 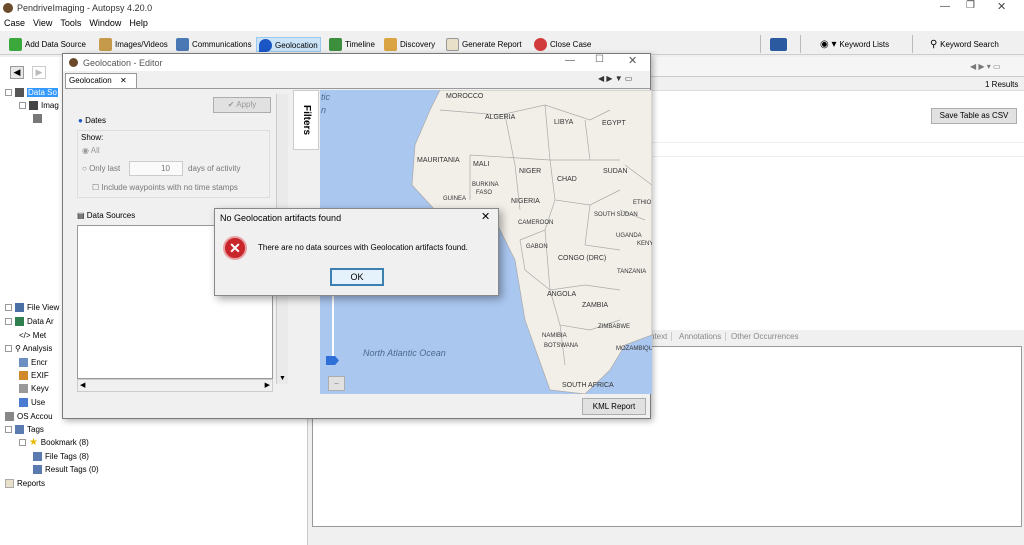 I want to click on tree-user-content: Use, so click(x=32, y=403).